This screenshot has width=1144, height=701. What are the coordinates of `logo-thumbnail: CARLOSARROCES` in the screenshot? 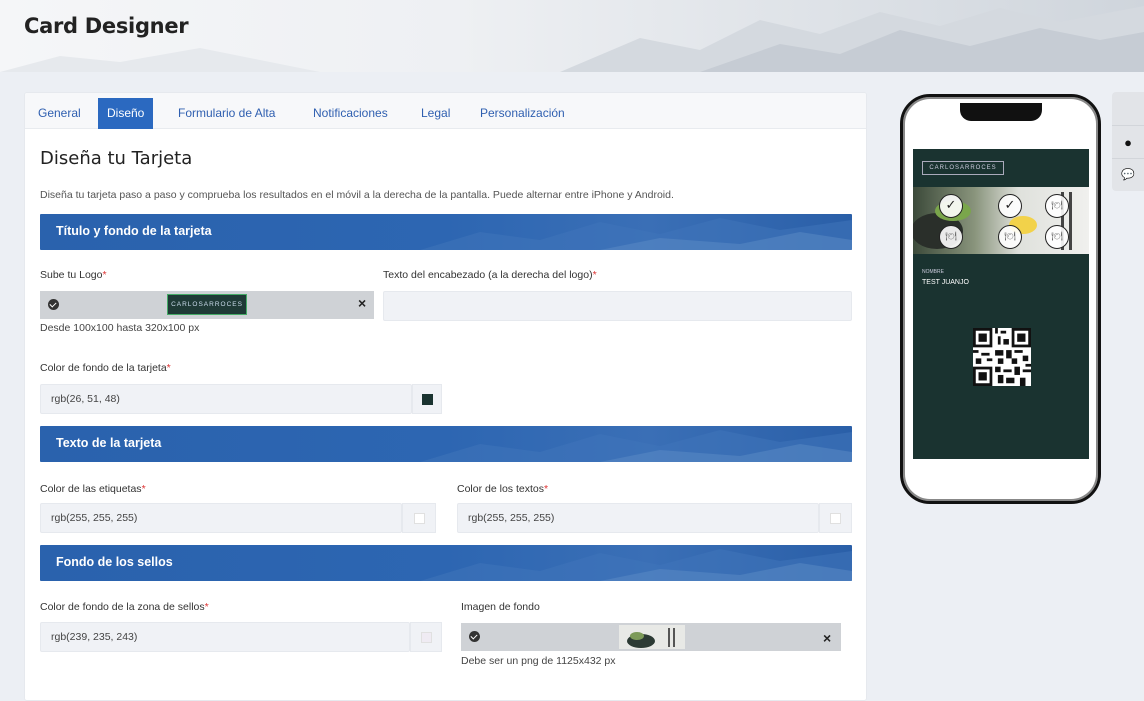 It's located at (207, 304).